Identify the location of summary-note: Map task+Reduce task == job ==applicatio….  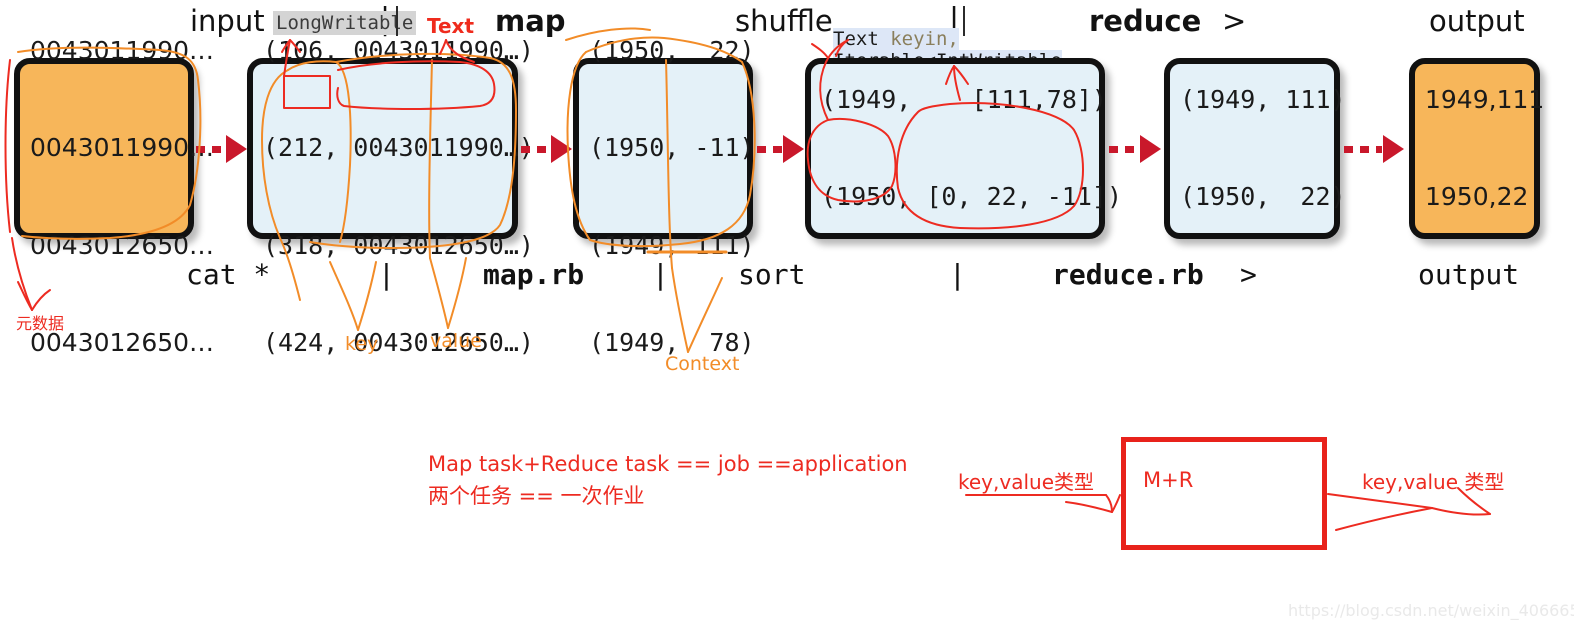
(668, 481).